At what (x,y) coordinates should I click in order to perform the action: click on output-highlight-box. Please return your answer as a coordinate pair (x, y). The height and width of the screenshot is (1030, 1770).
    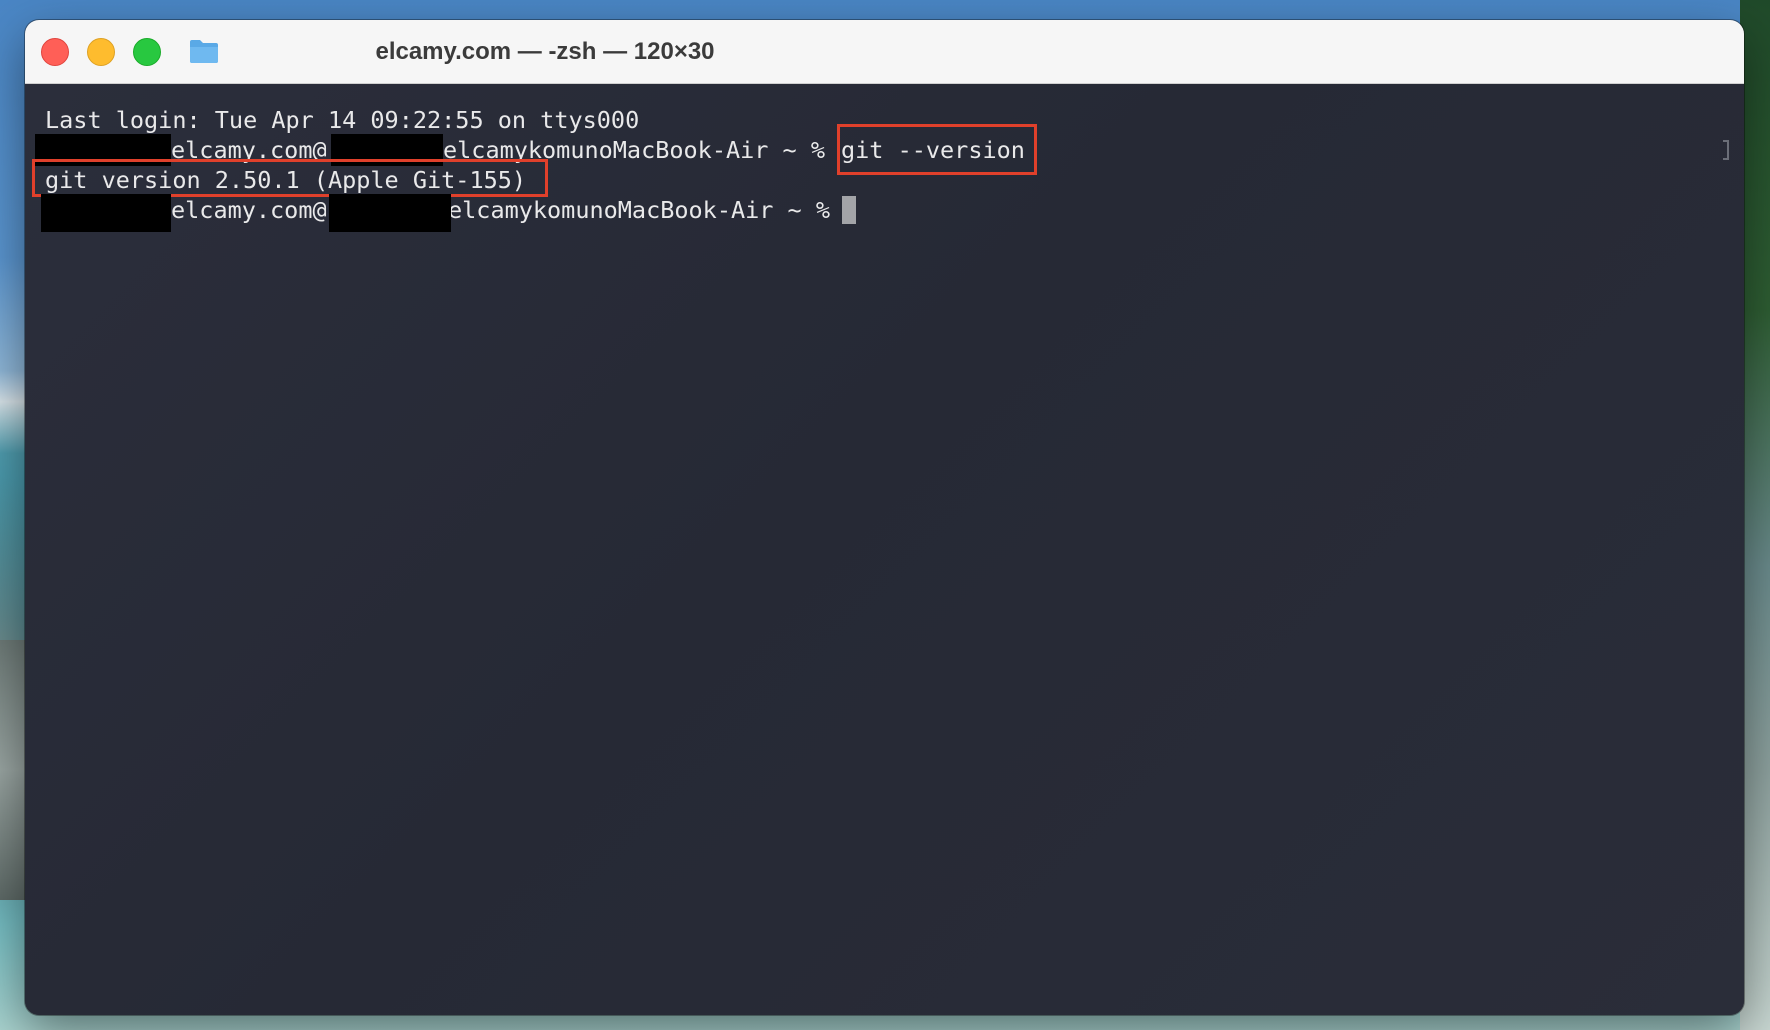
    Looking at the image, I should click on (290, 178).